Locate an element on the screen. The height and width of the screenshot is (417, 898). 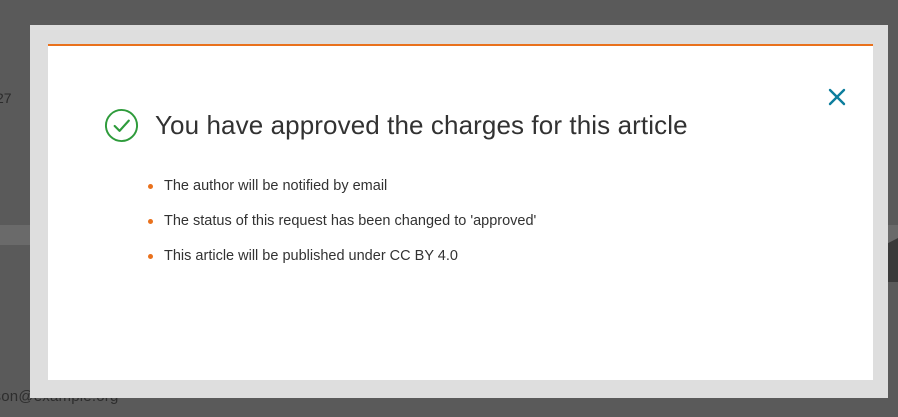
close-button is located at coordinates (837, 97).